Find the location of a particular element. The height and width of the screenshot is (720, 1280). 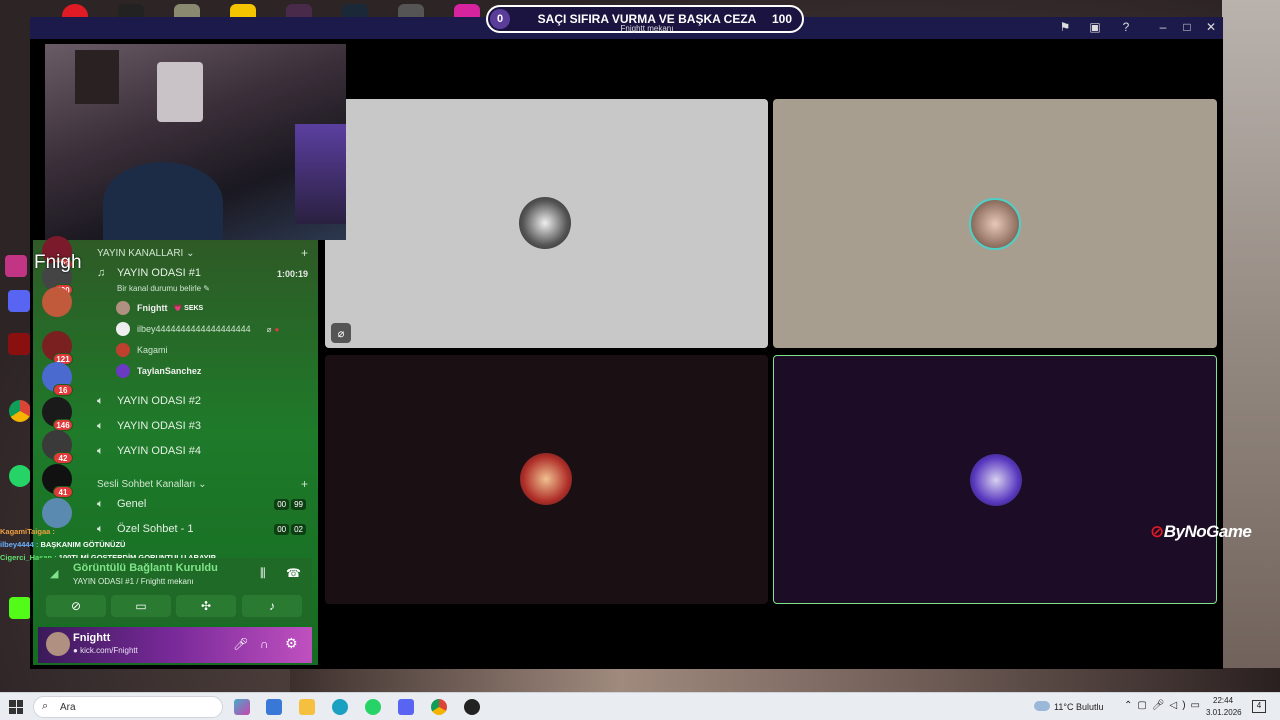

video-tile-1: ⌀ is located at coordinates (546, 223).